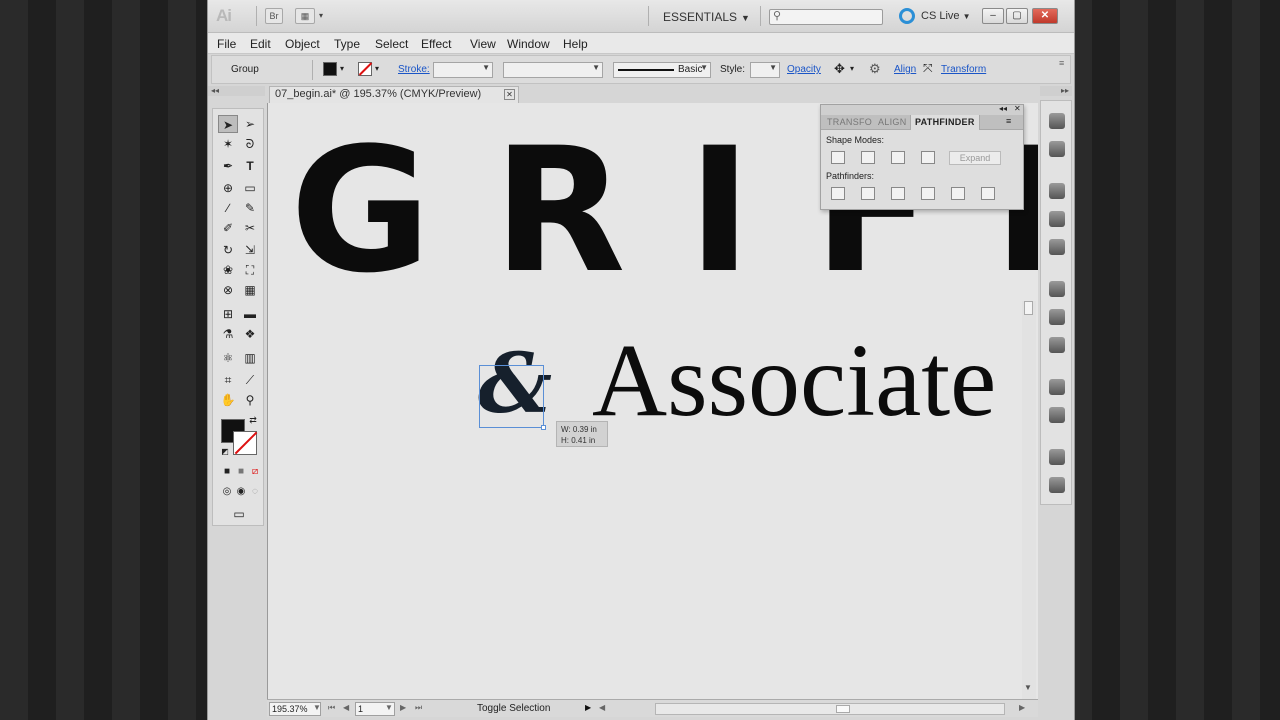  I want to click on transparency-icon, so click(1057, 345).